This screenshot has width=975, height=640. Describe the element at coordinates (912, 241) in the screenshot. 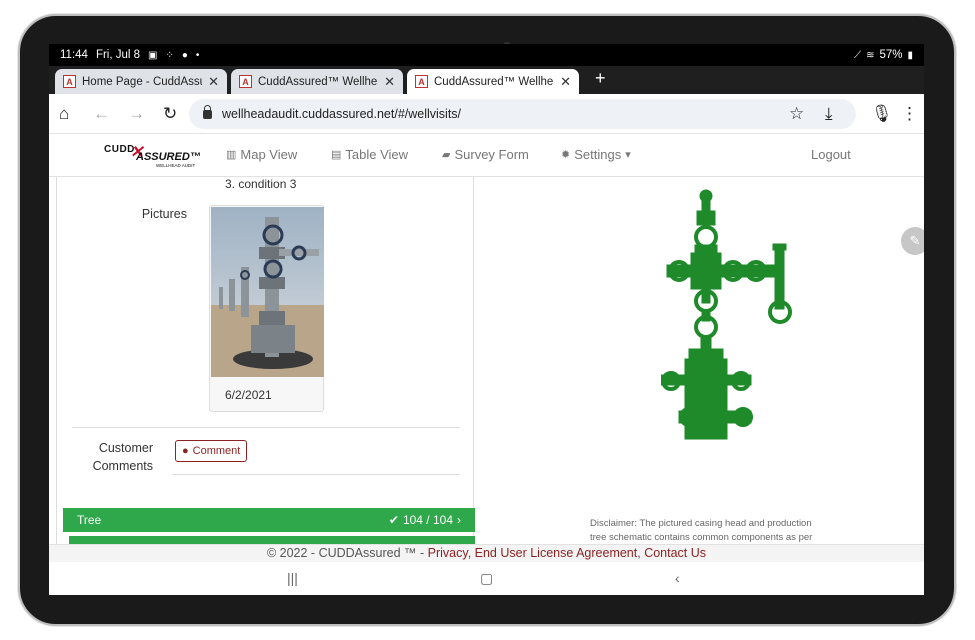

I see `edit-pencil-icon: ✎` at that location.